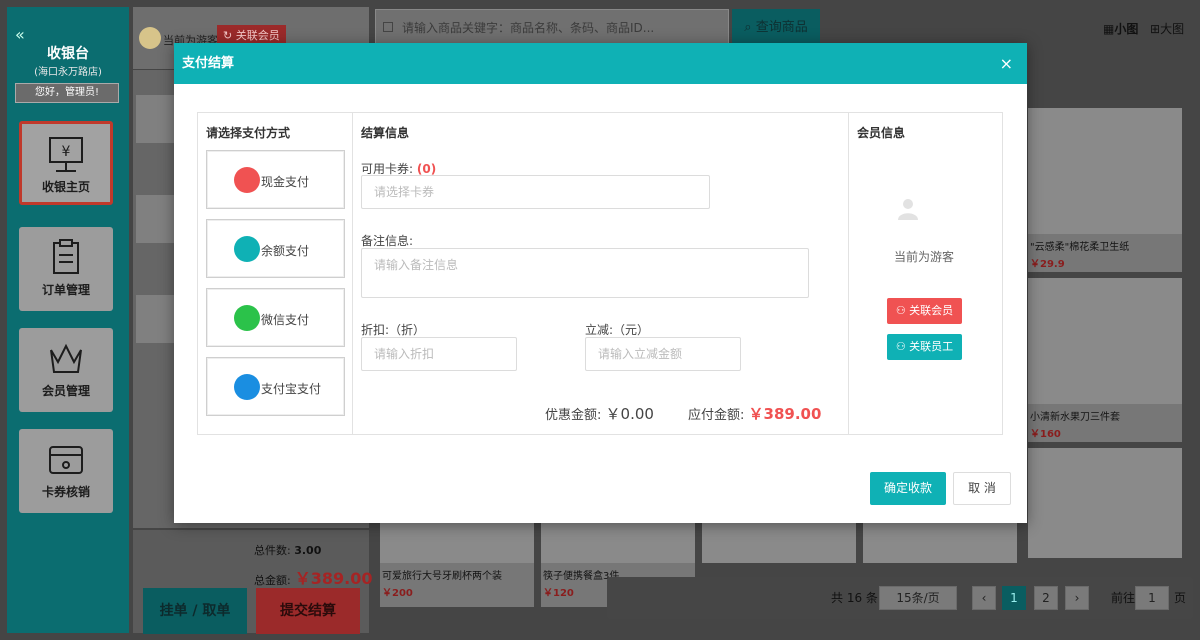 The image size is (1200, 640). Describe the element at coordinates (617, 330) in the screenshot. I see `reduce-label: 立减:（元）` at that location.